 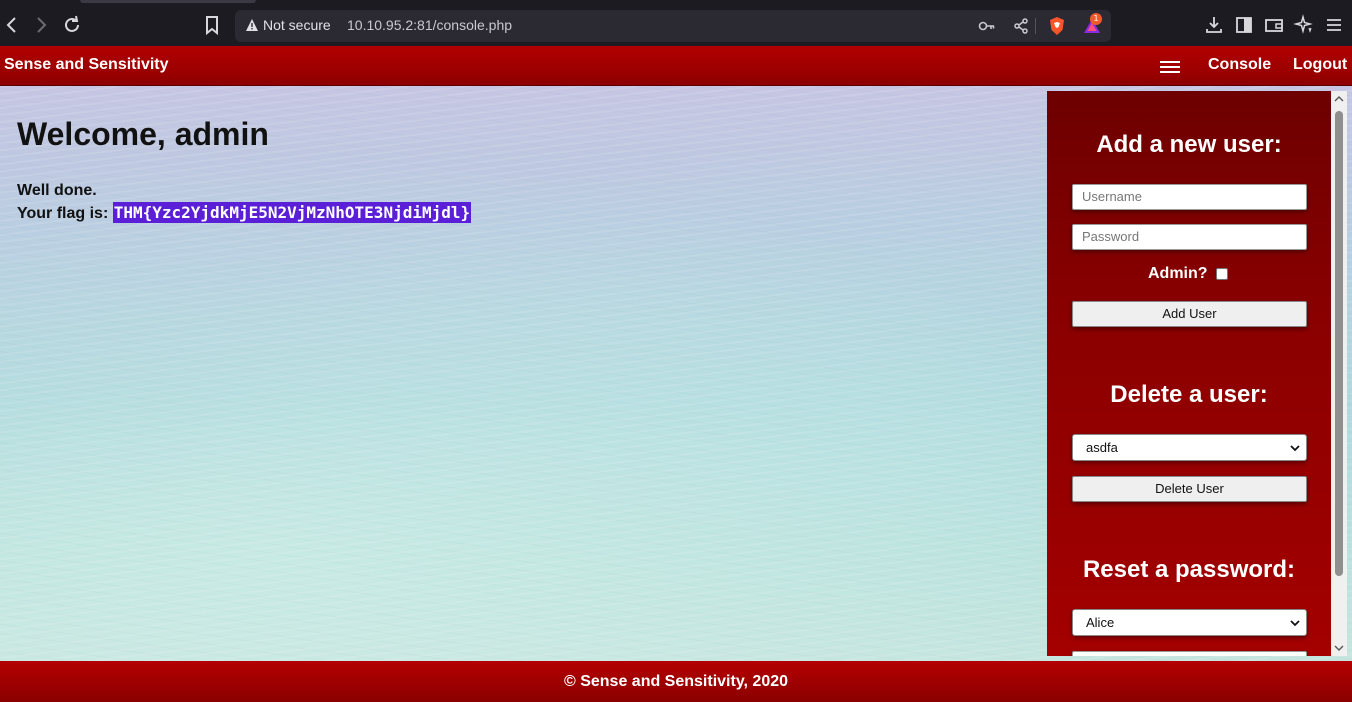 What do you see at coordinates (252, 25) in the screenshot?
I see `warning-icon` at bounding box center [252, 25].